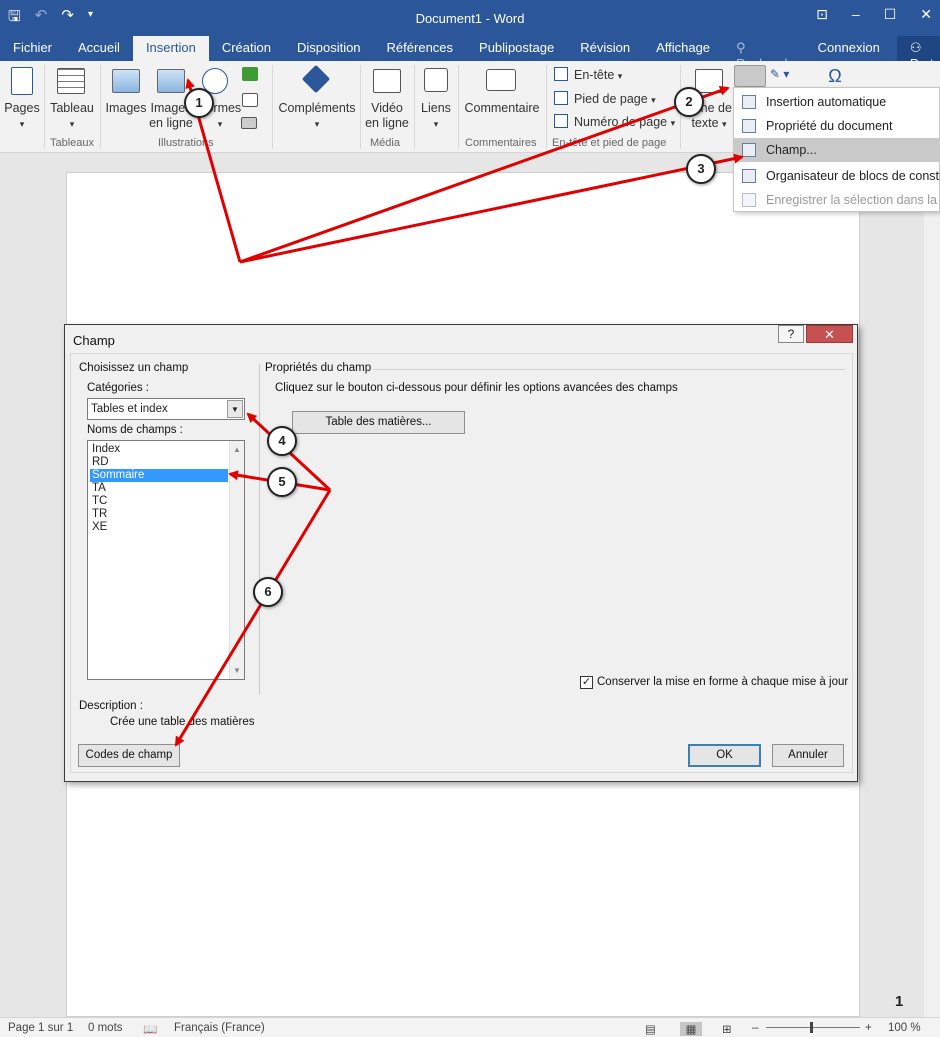  What do you see at coordinates (605, 98) in the screenshot?
I see `footer-button: Pied de page ▾` at bounding box center [605, 98].